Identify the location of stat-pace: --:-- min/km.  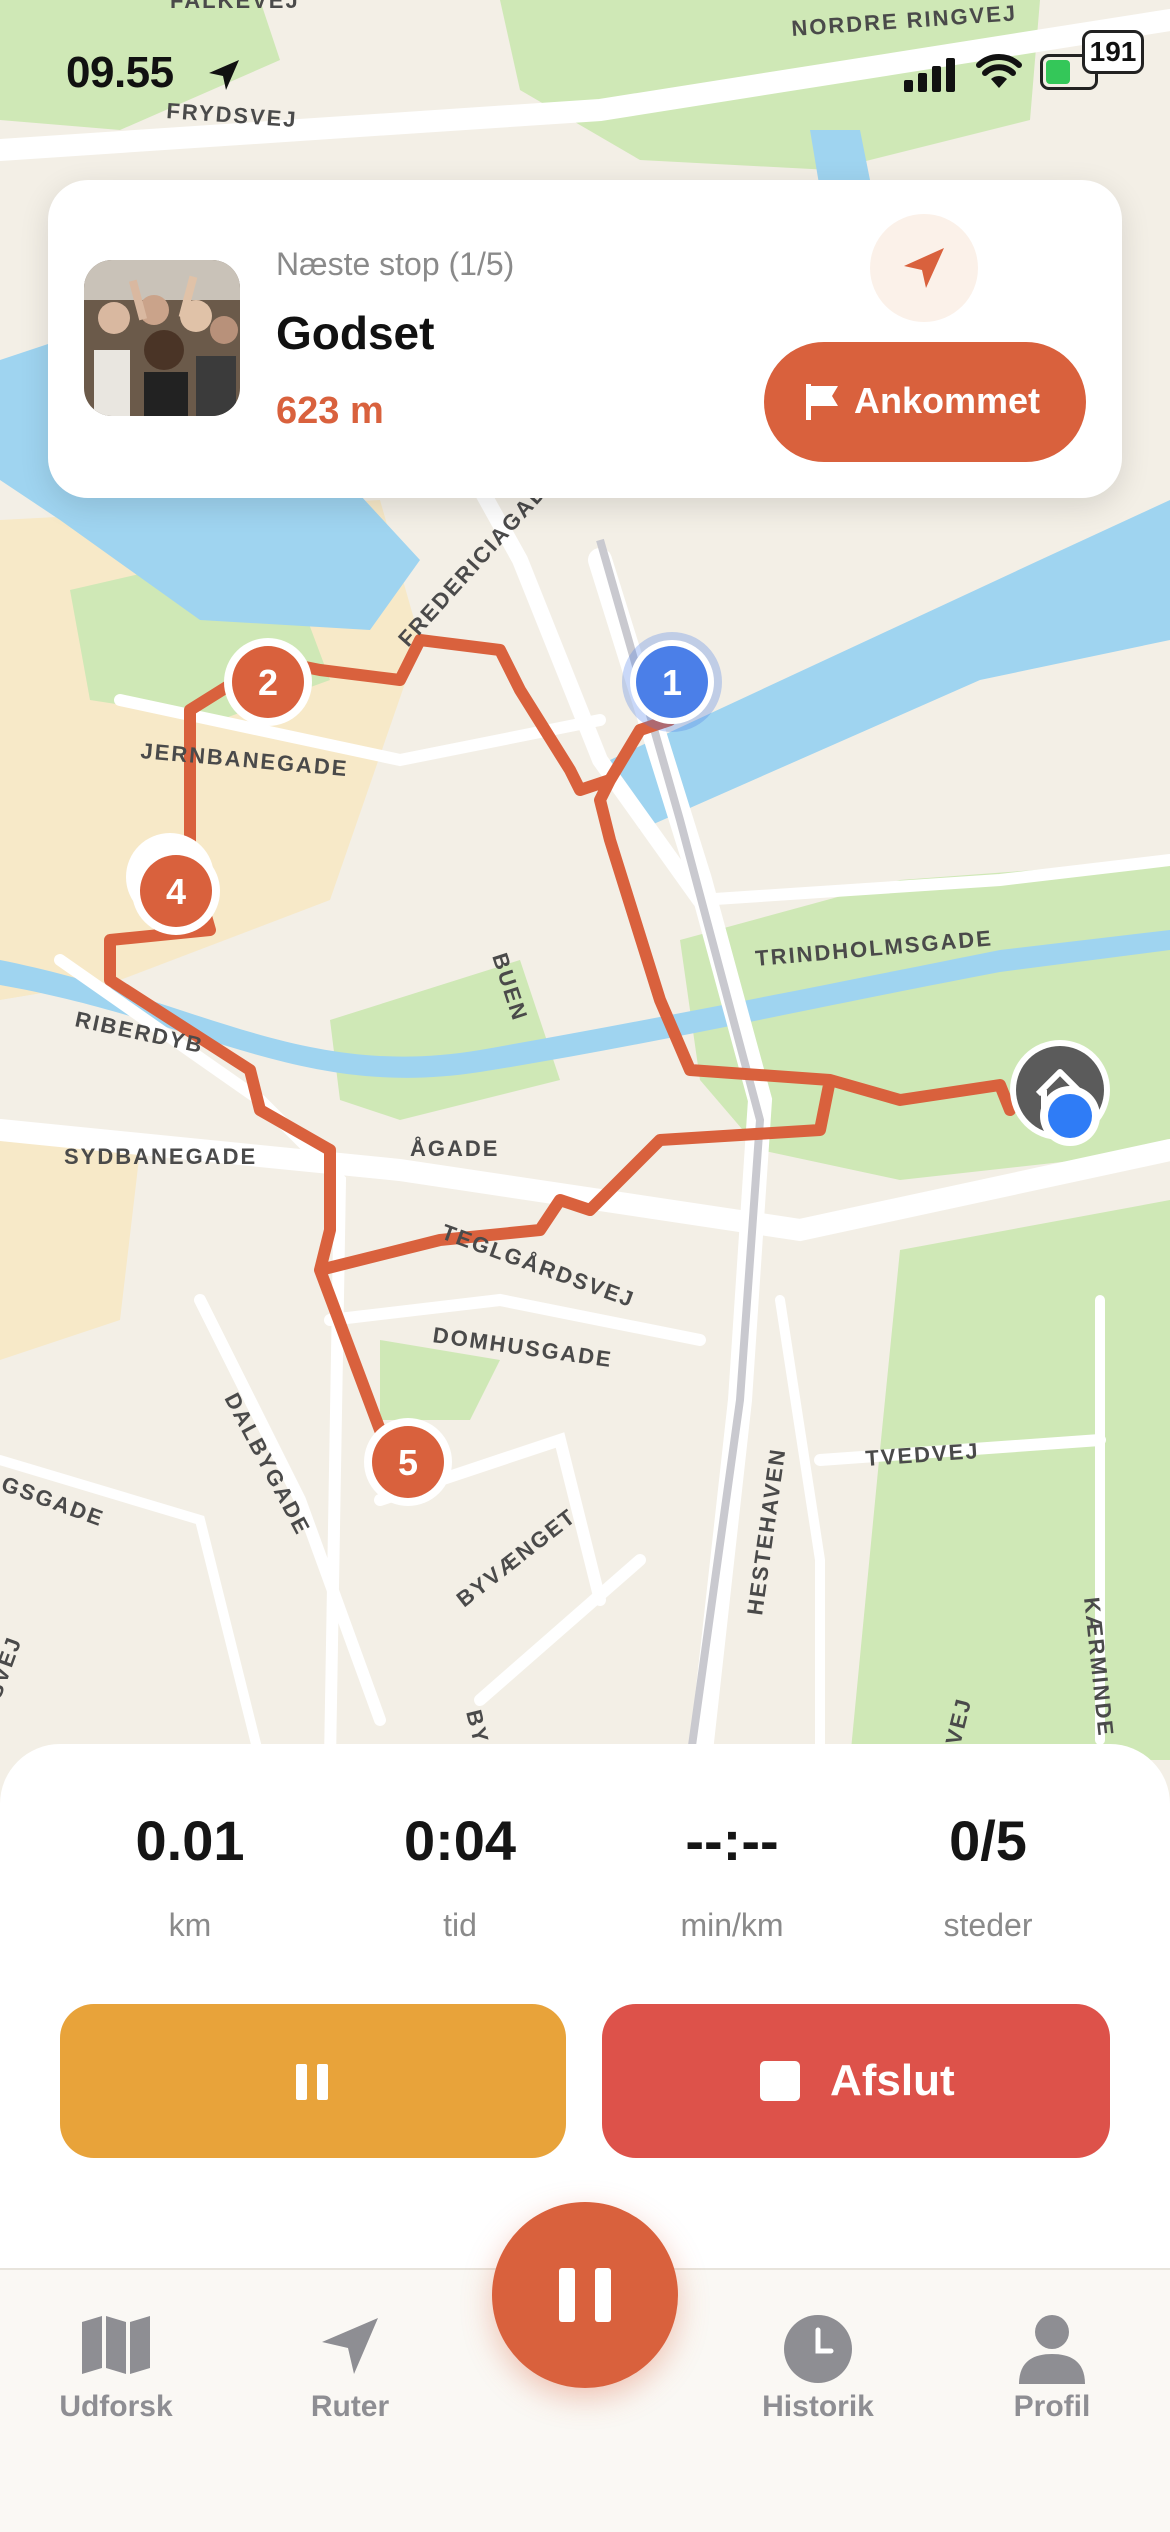
(732, 1876).